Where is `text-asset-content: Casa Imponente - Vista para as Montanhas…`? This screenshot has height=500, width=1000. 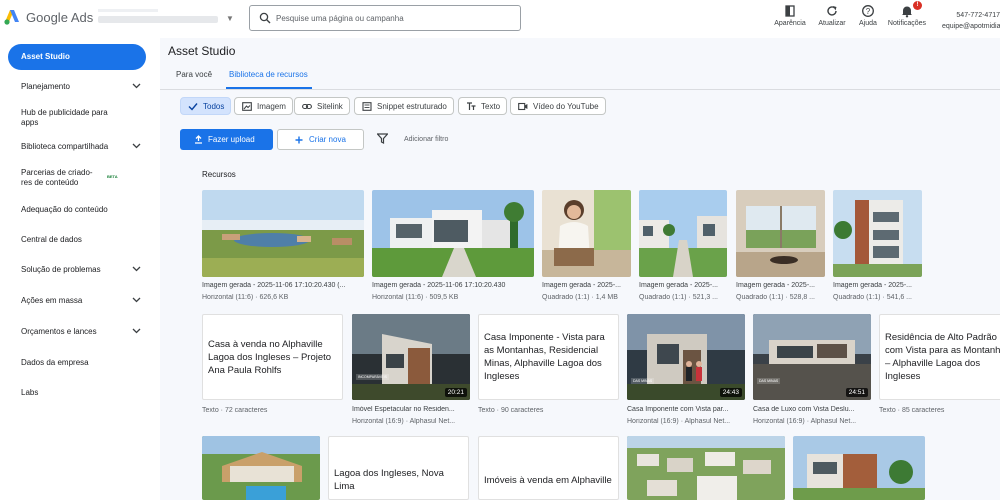
text-asset-content: Casa Imponente - Vista para as Montanhas… is located at coordinates (548, 357).